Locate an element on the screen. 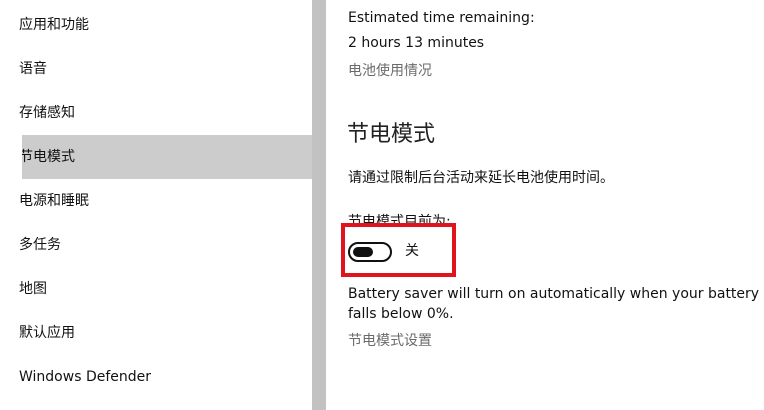  toggle-knob is located at coordinates (363, 252).